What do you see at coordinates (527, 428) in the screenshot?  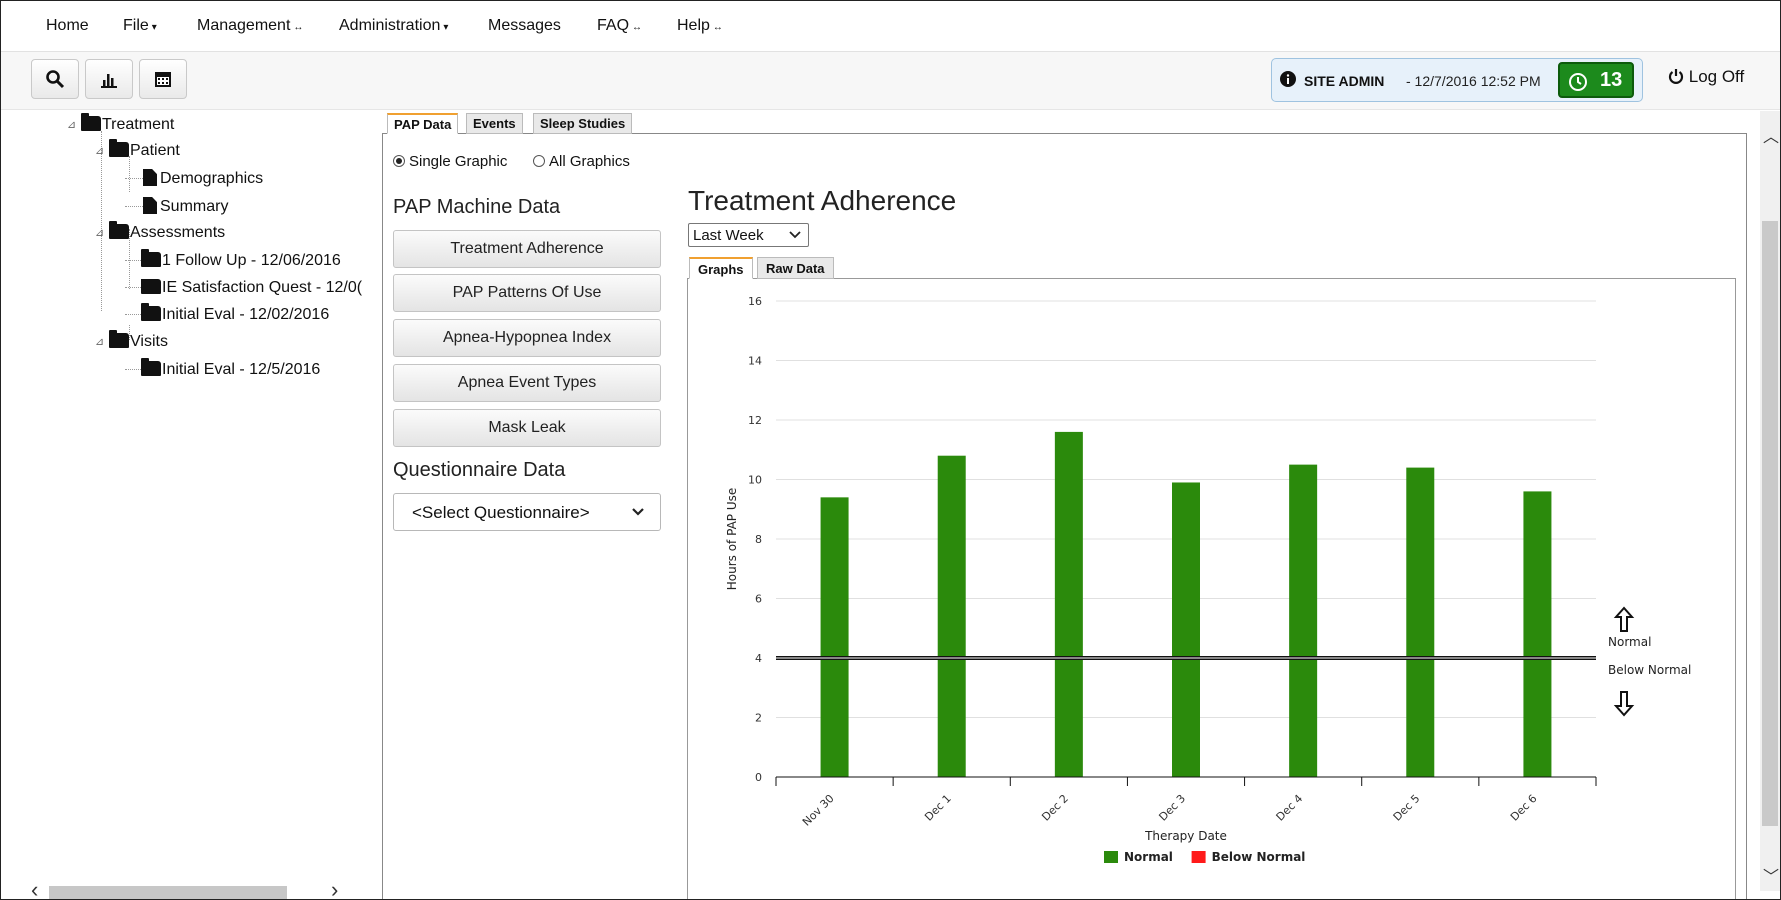 I see `mask-leak-button: Mask Leak` at bounding box center [527, 428].